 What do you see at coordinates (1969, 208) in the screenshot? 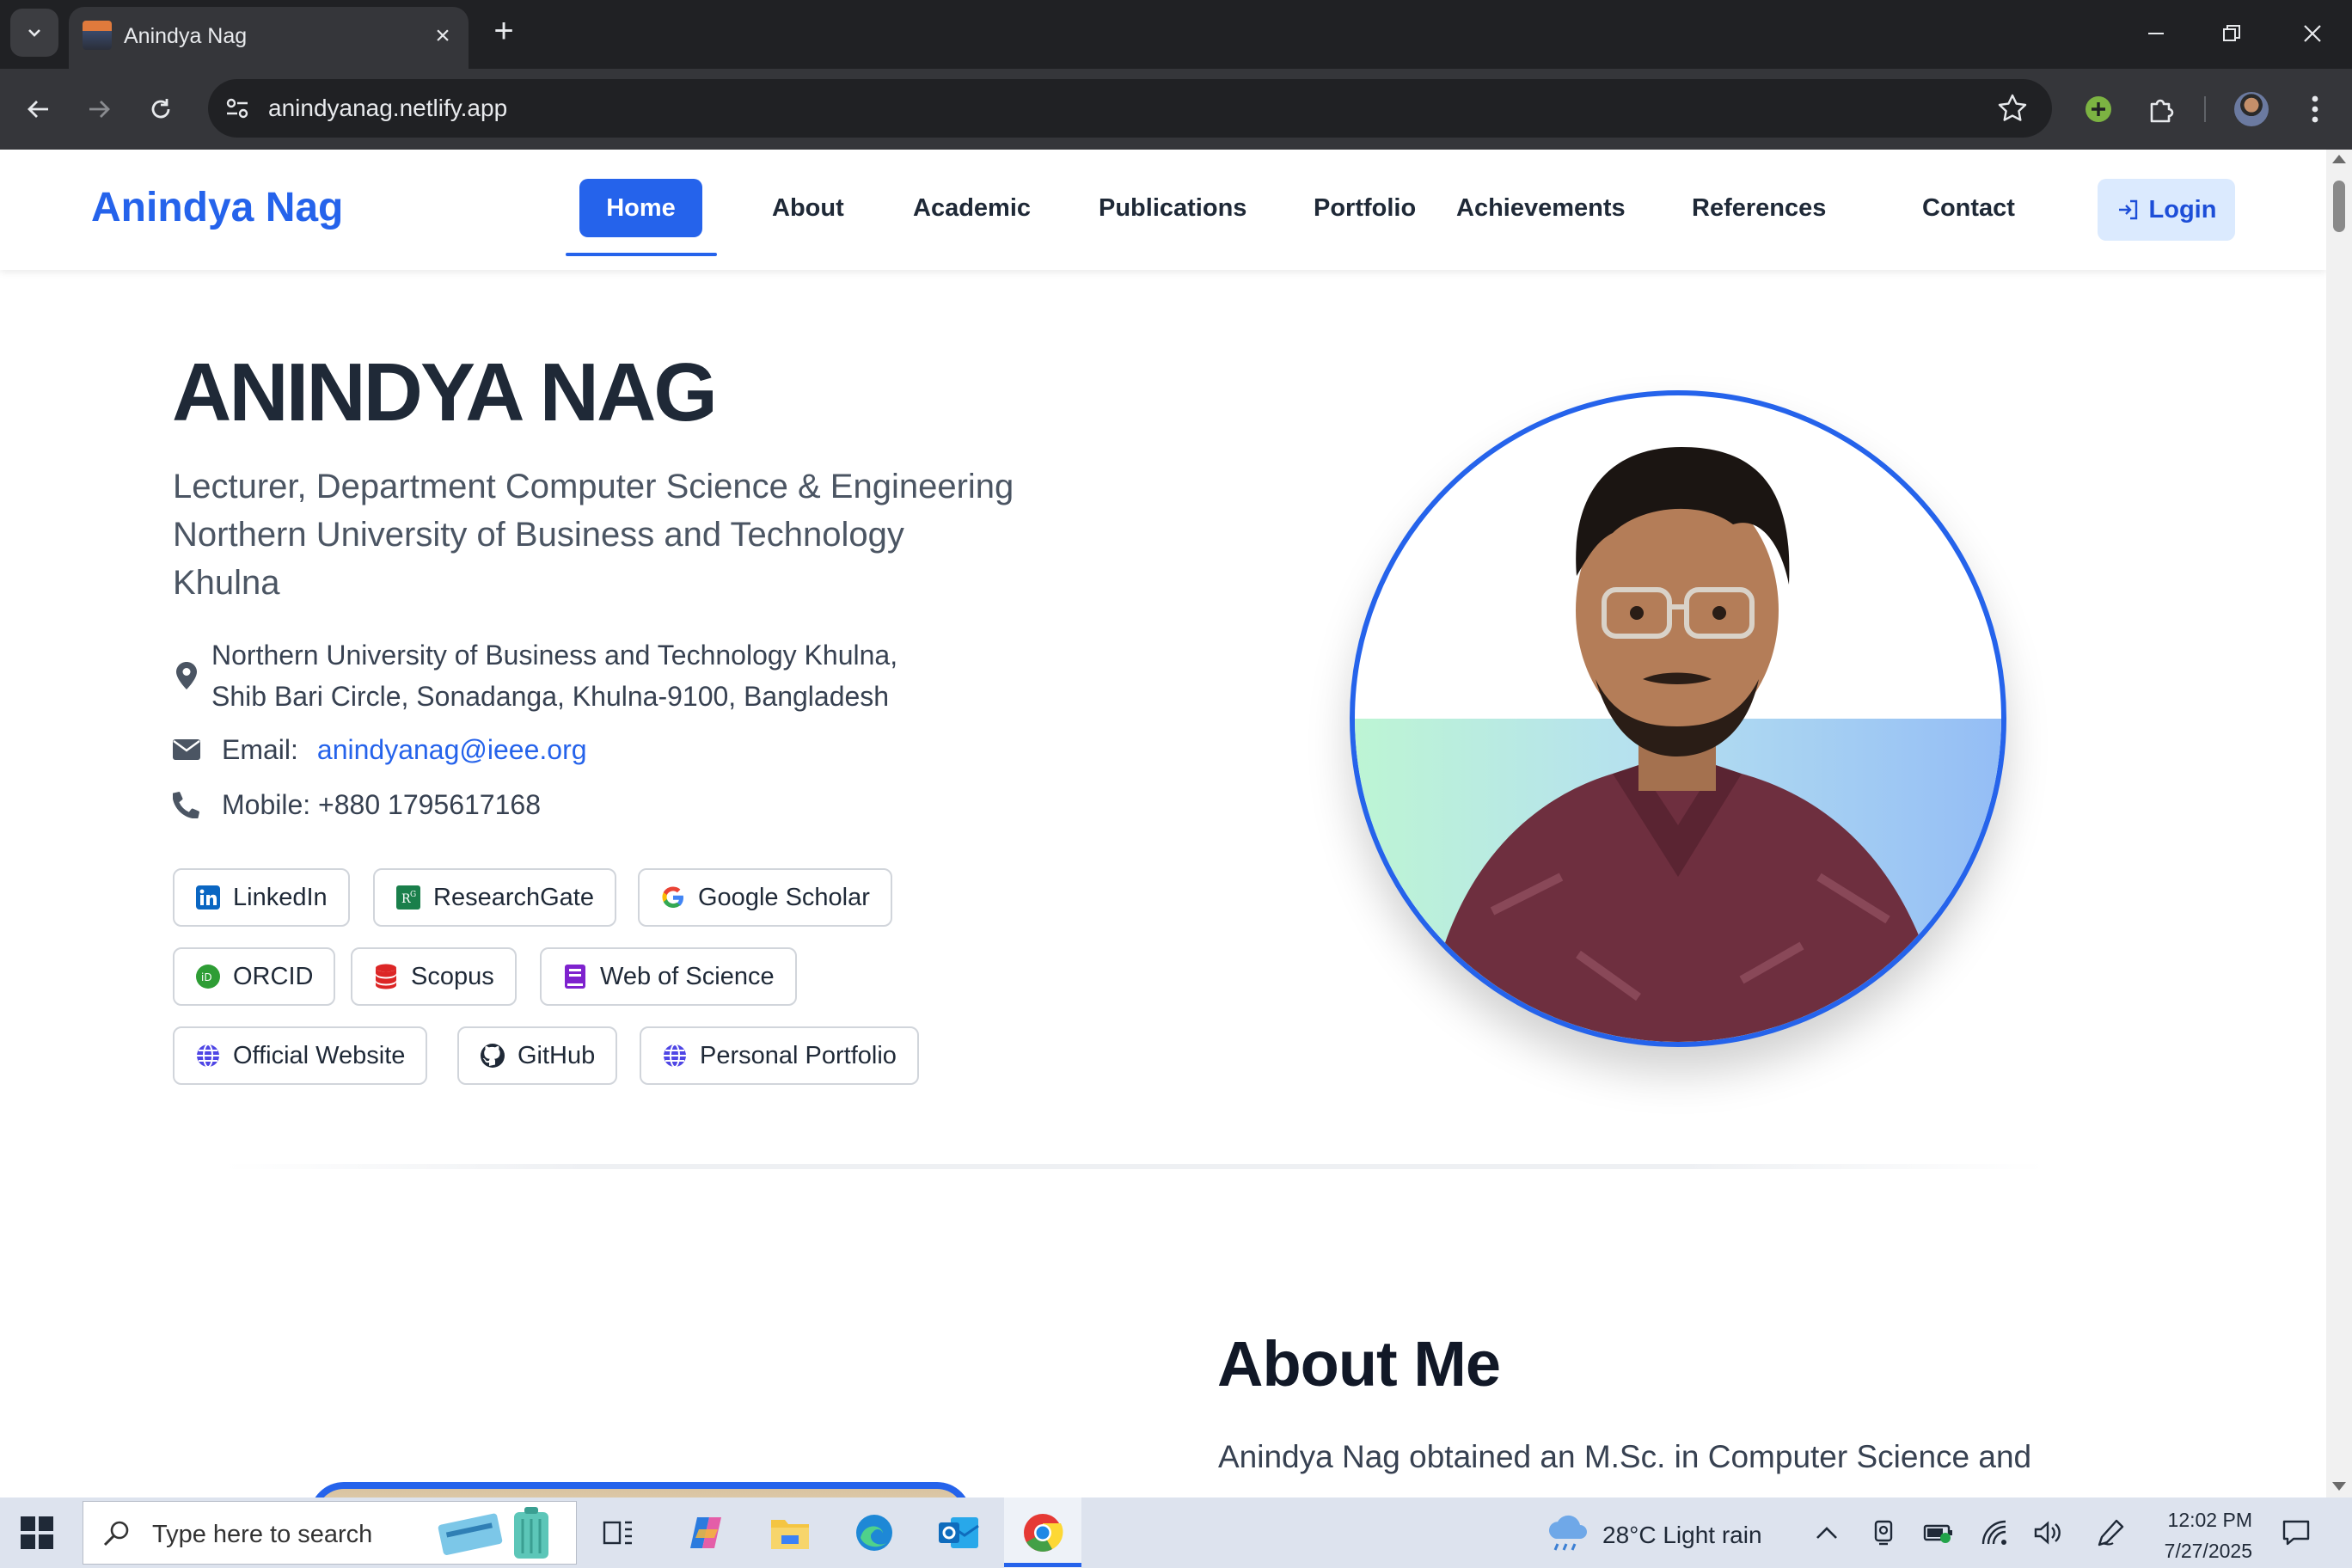
I see `nav-contact: Contact` at bounding box center [1969, 208].